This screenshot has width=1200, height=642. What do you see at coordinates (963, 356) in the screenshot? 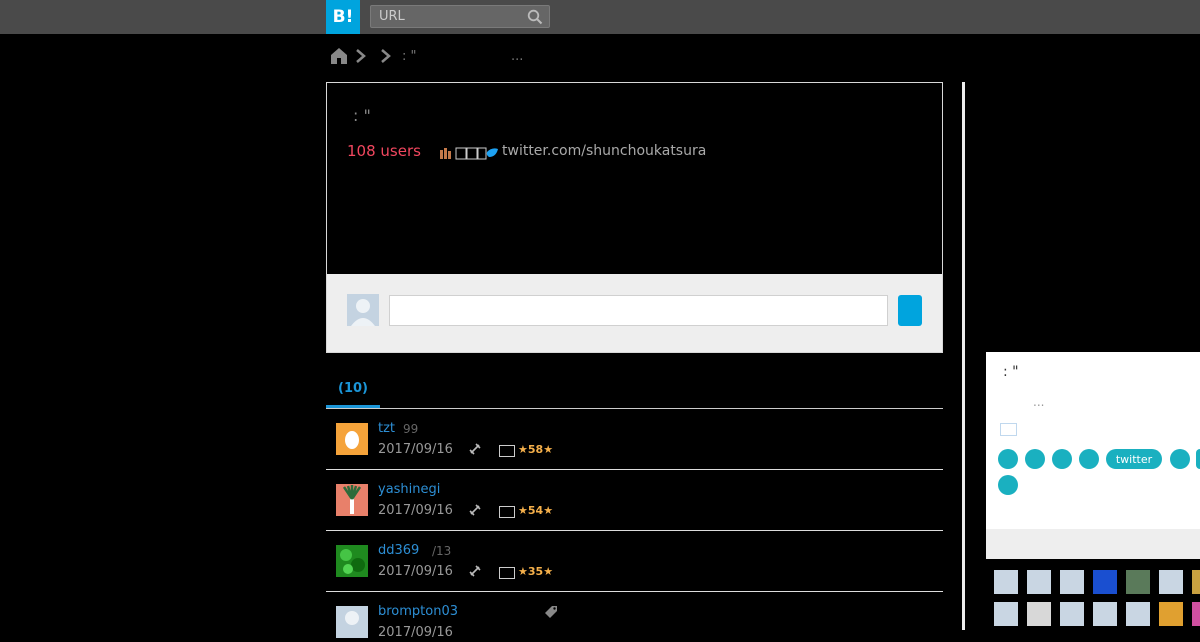
I see `column-divider` at bounding box center [963, 356].